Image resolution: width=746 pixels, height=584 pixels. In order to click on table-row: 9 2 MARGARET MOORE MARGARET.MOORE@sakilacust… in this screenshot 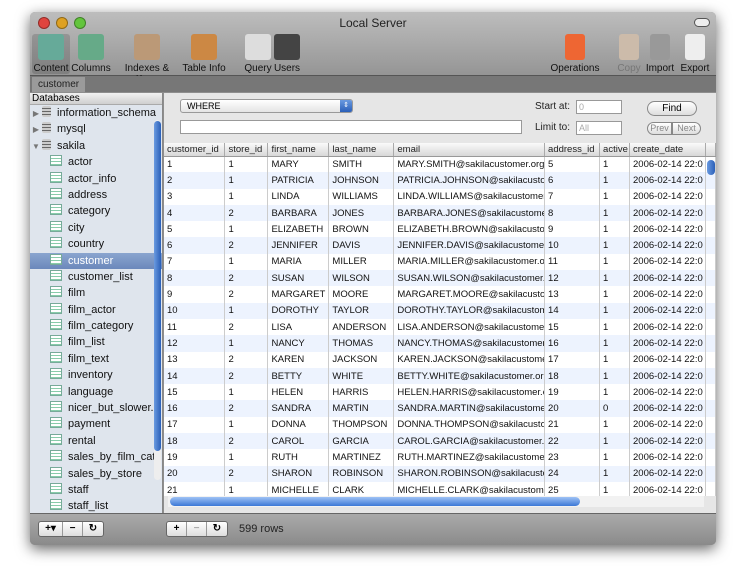, I will do `click(440, 294)`.